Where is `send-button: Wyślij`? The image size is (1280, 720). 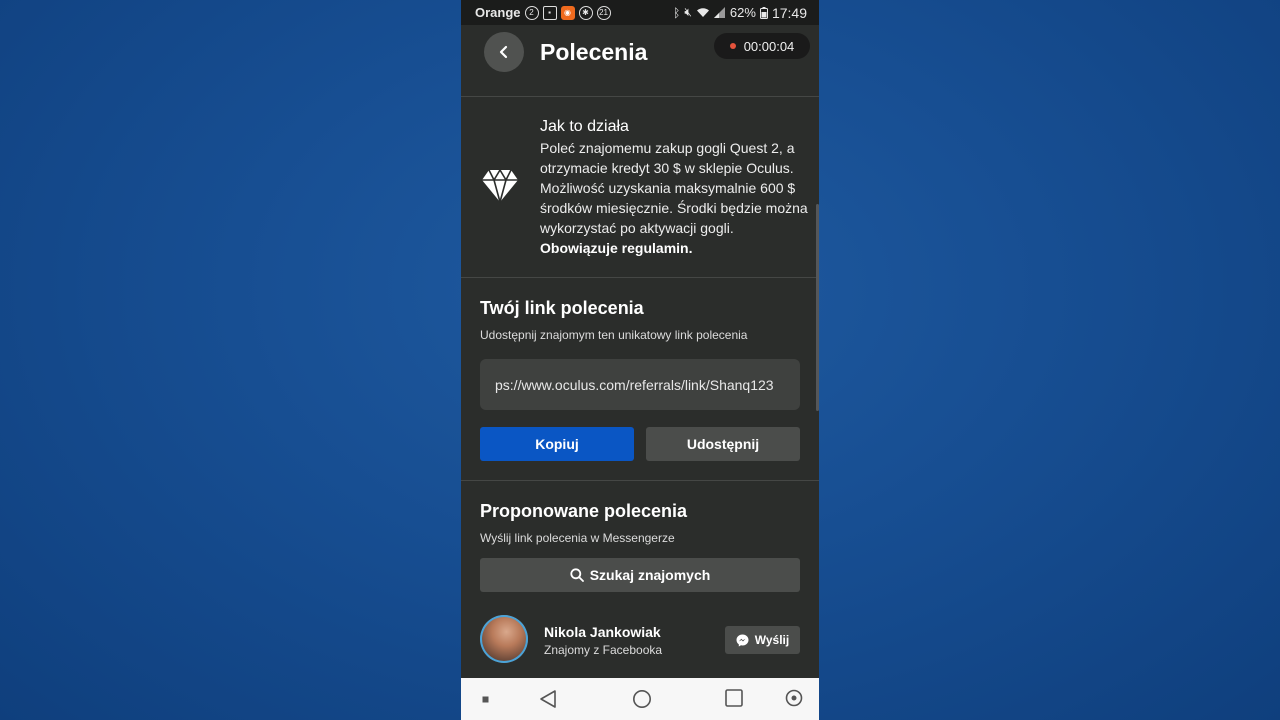
send-button: Wyślij is located at coordinates (762, 640).